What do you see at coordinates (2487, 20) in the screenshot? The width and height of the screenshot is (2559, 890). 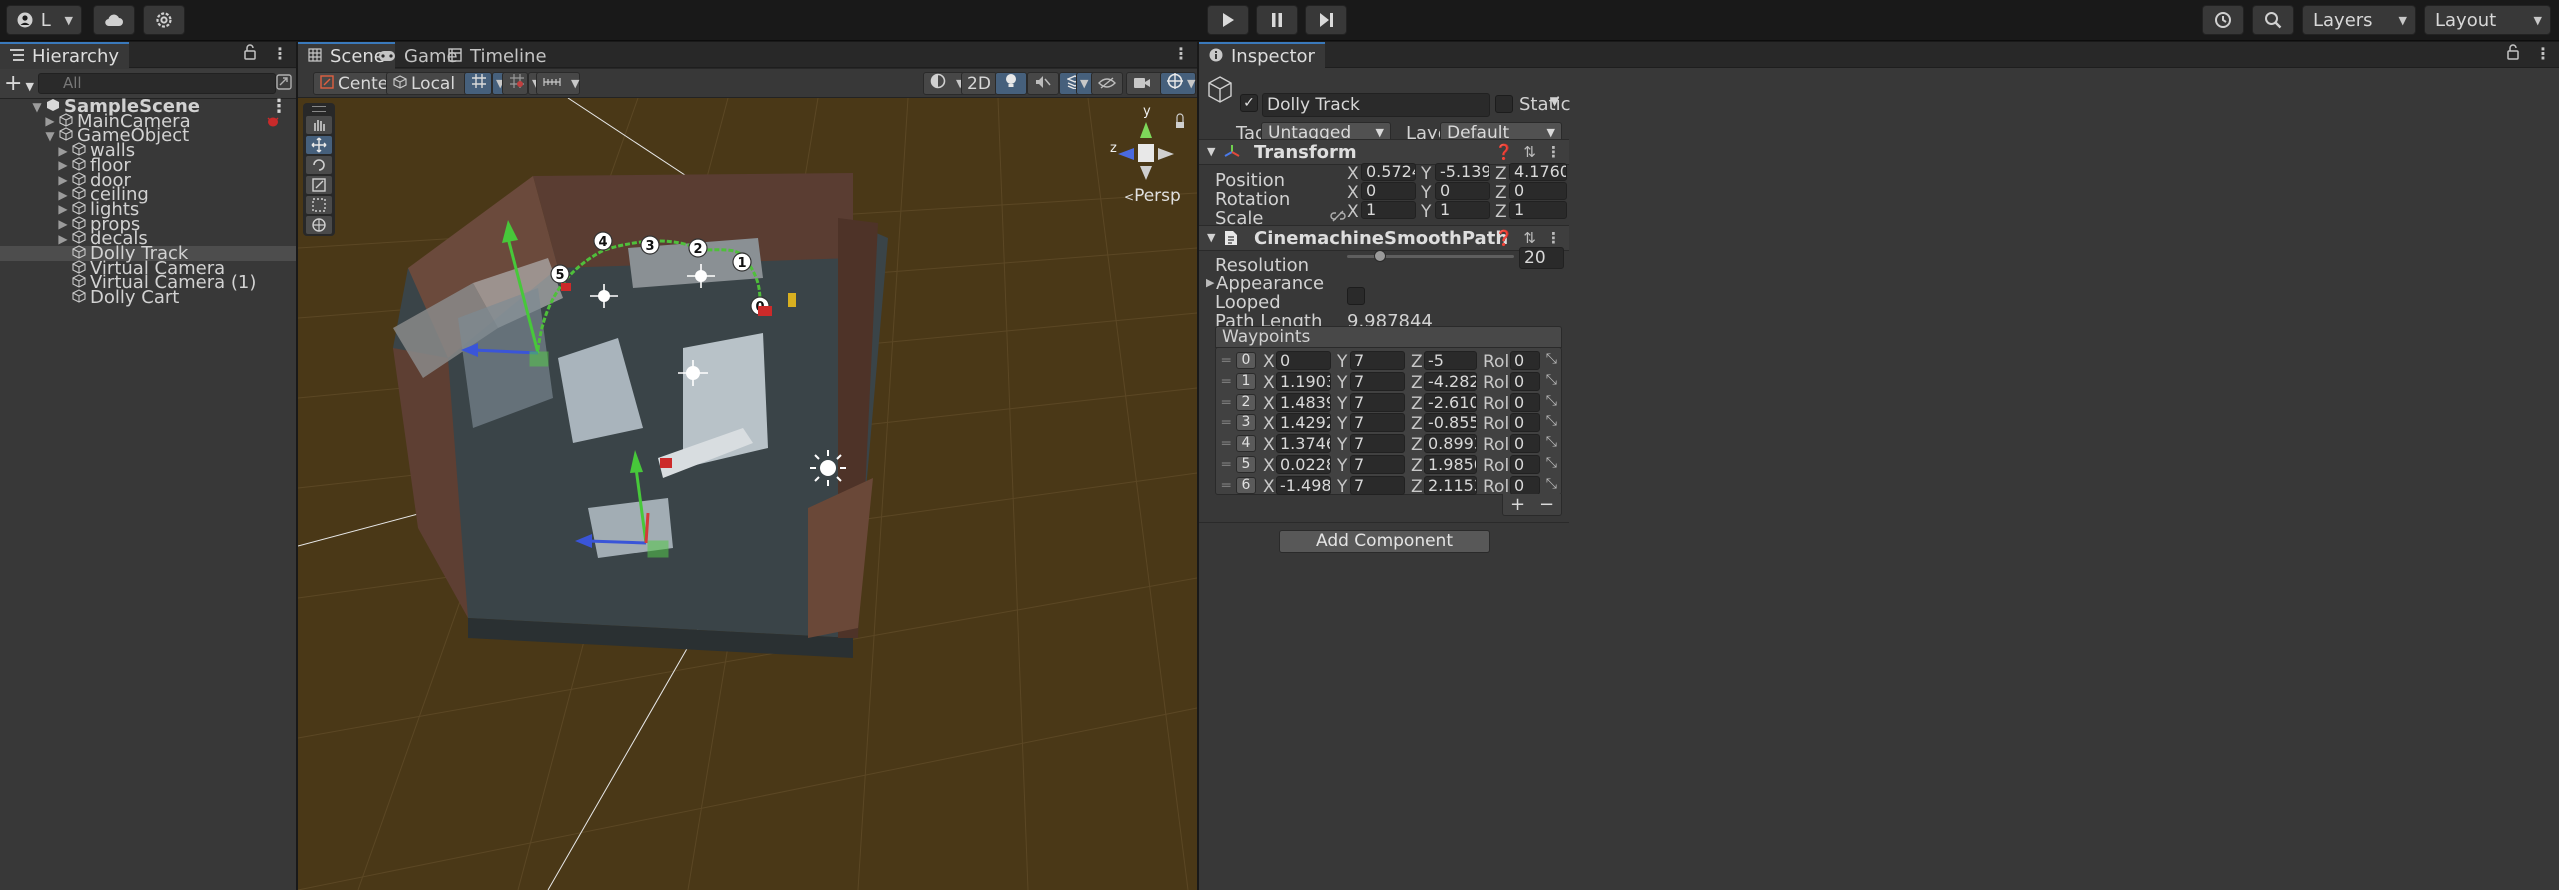 I see `layout-dropdown: Layout ▼` at bounding box center [2487, 20].